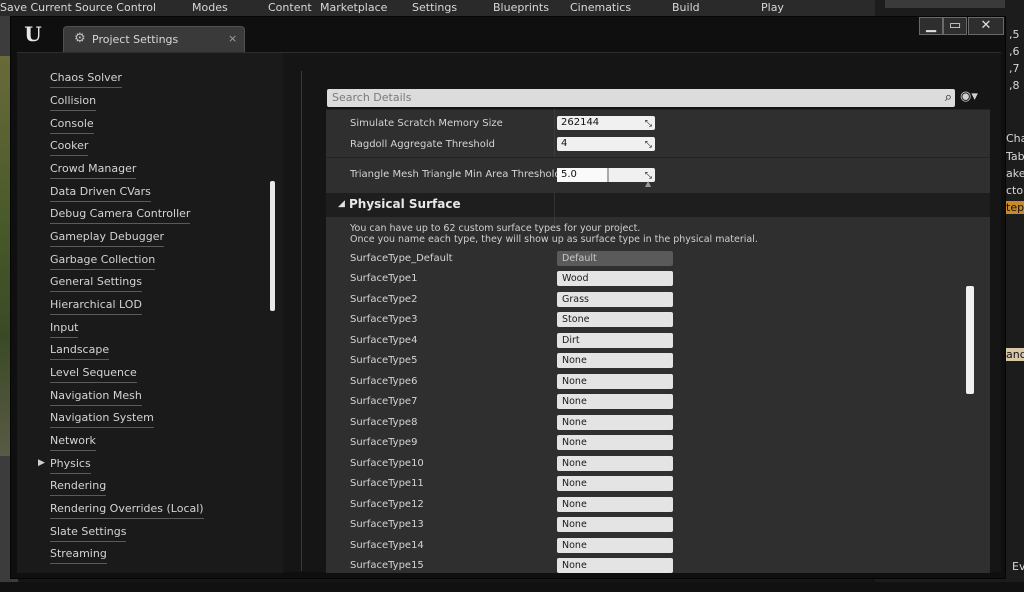  What do you see at coordinates (945, 4) in the screenshot?
I see `outliner-search` at bounding box center [945, 4].